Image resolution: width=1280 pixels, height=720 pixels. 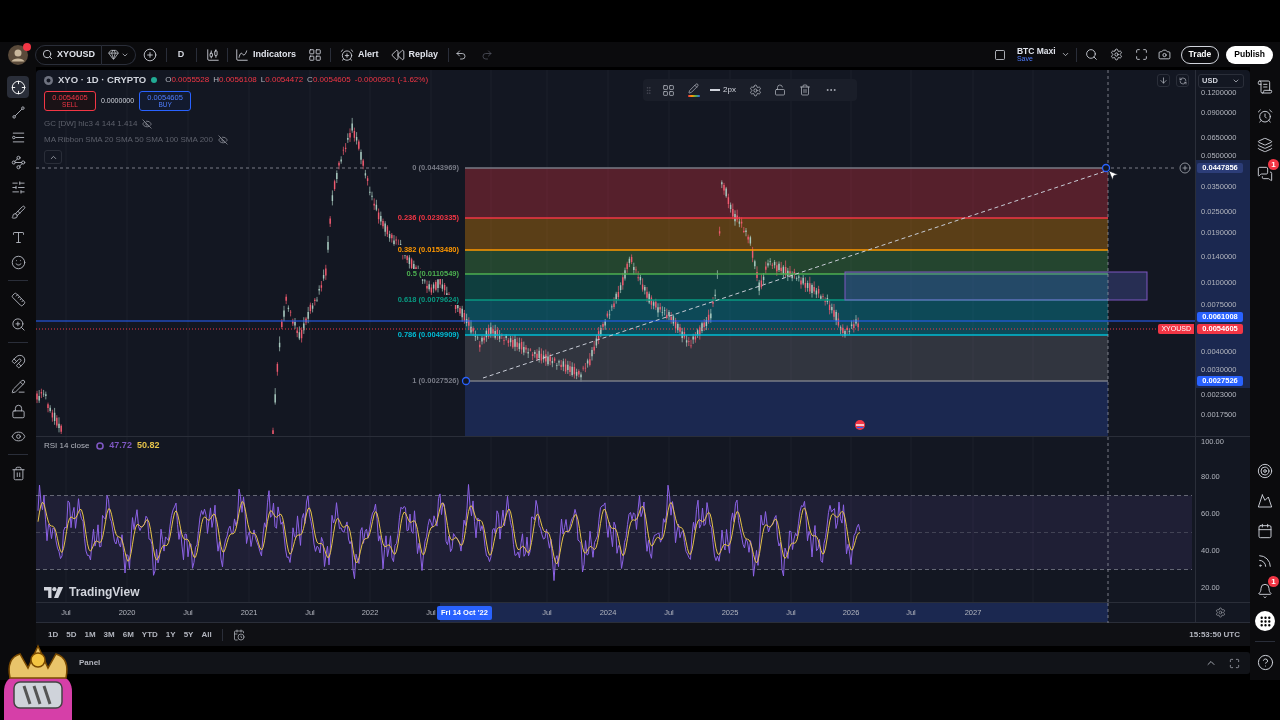 What do you see at coordinates (414, 54) in the screenshot?
I see `replay-button: Replay` at bounding box center [414, 54].